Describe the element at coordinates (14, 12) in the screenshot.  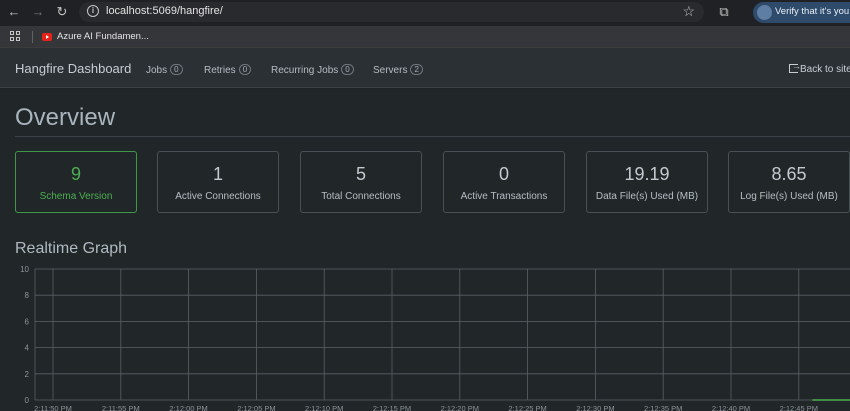
I see `back-arrow-icon: ←` at that location.